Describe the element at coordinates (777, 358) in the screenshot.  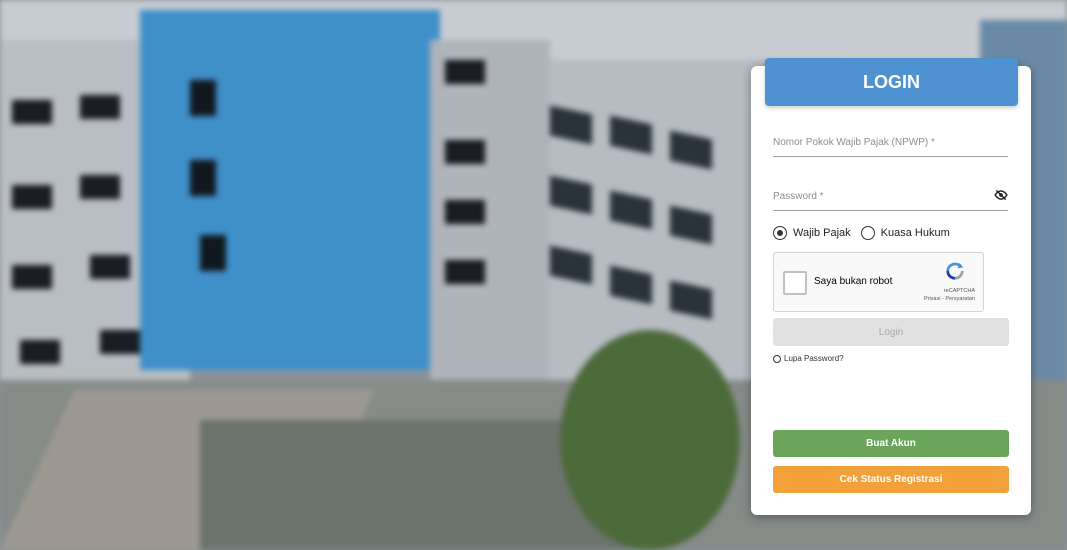
I see `info-icon` at that location.